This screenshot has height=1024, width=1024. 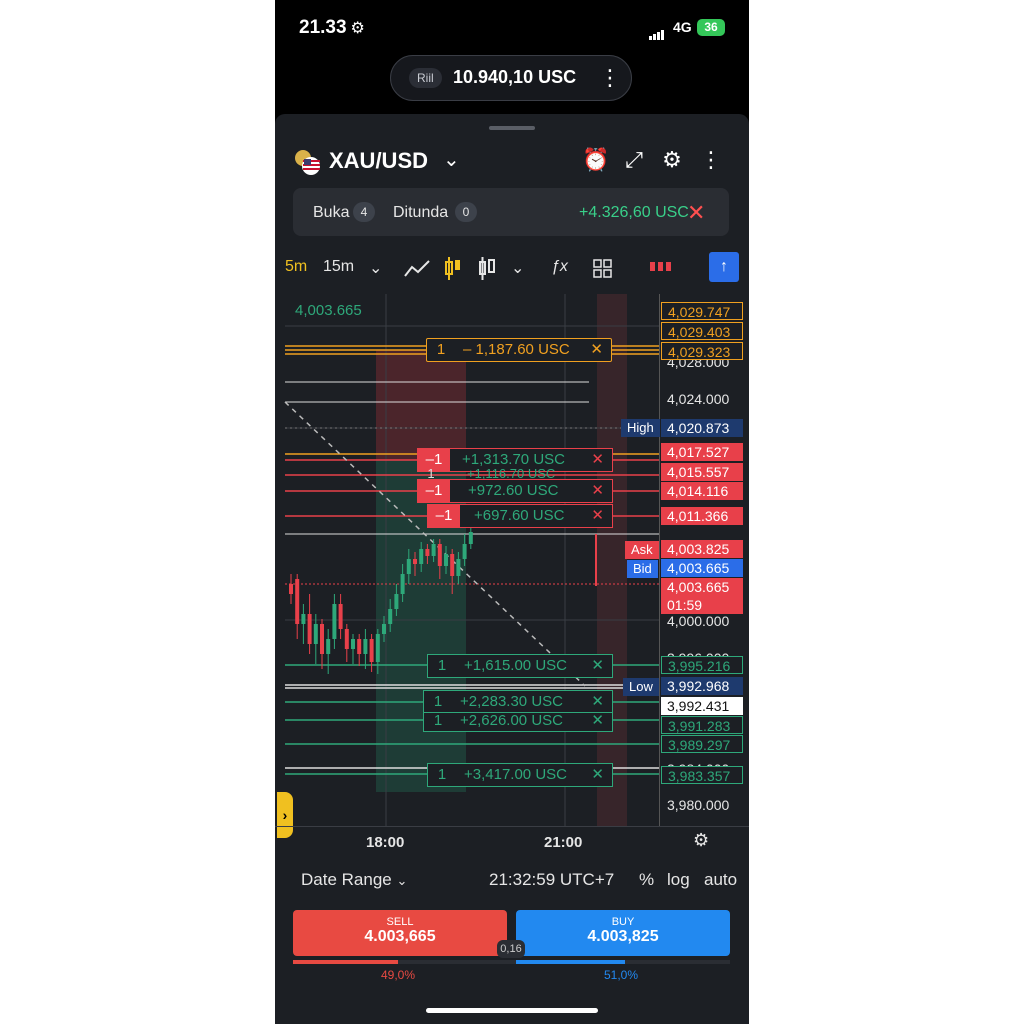 What do you see at coordinates (512, 1010) in the screenshot?
I see `home-indicator` at bounding box center [512, 1010].